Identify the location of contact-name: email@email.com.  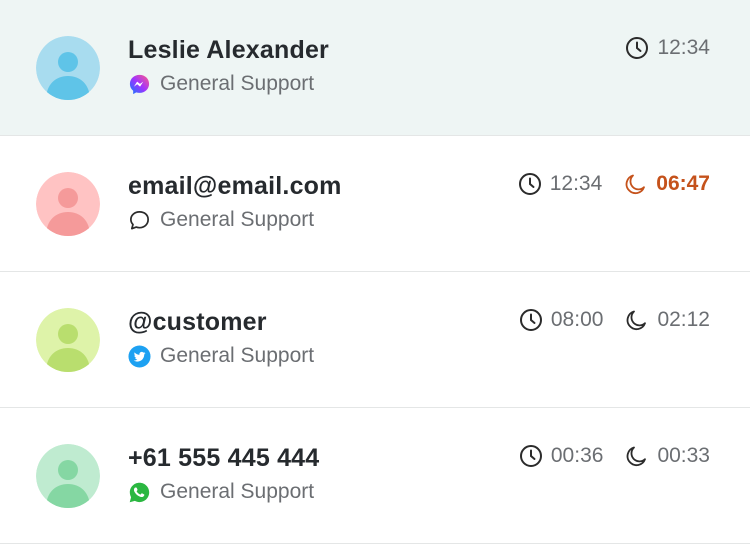
(235, 186).